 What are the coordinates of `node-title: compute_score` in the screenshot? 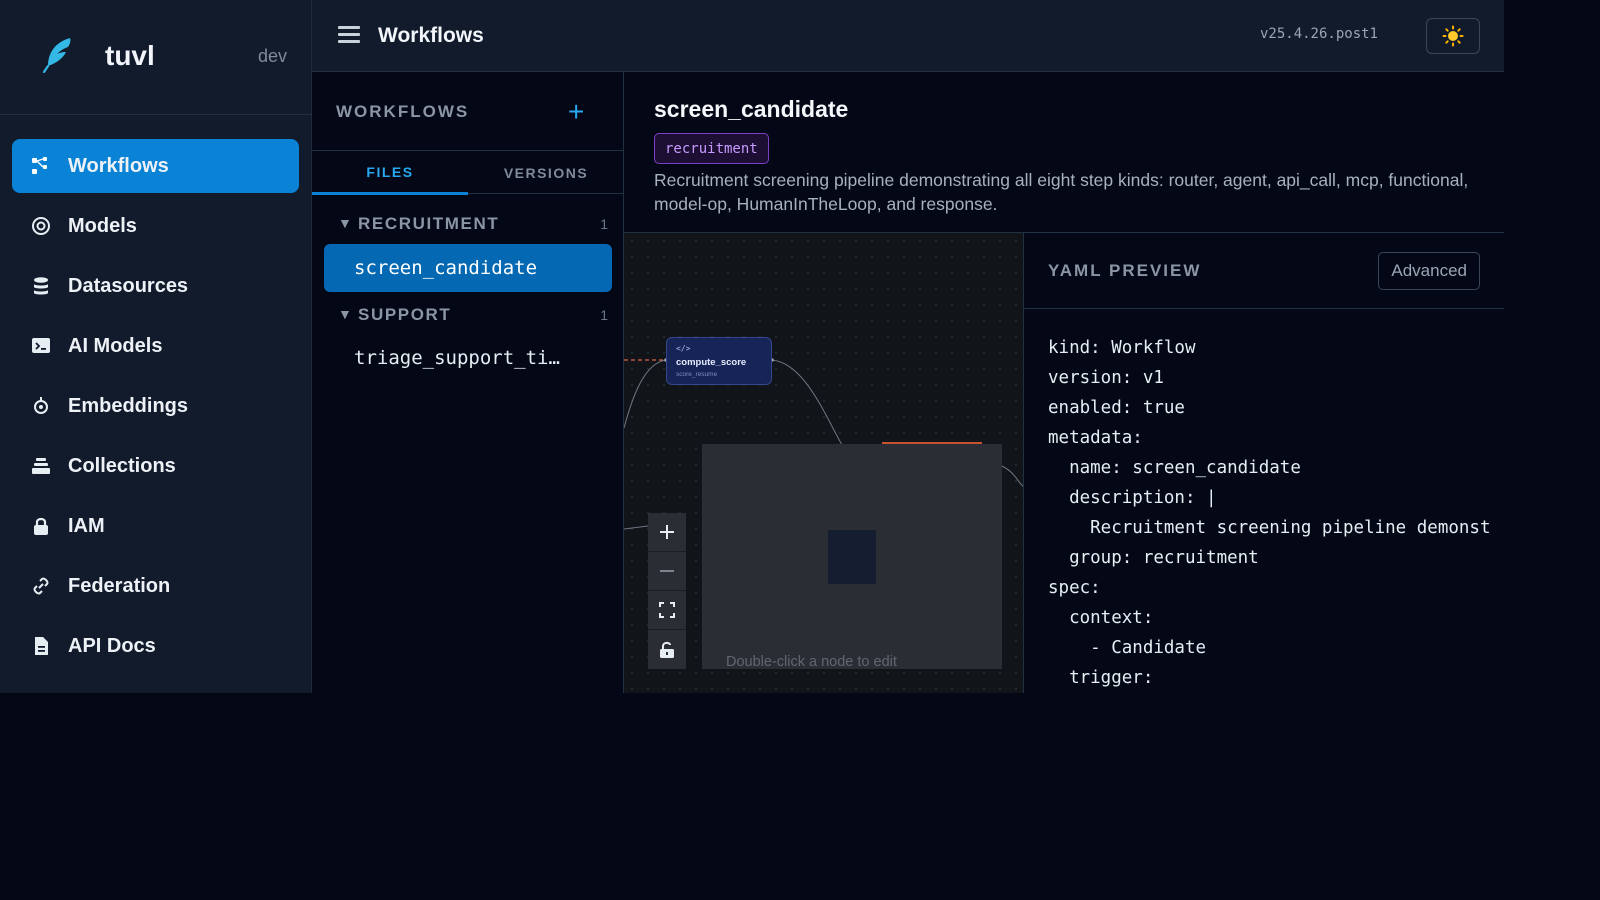 It's located at (711, 362).